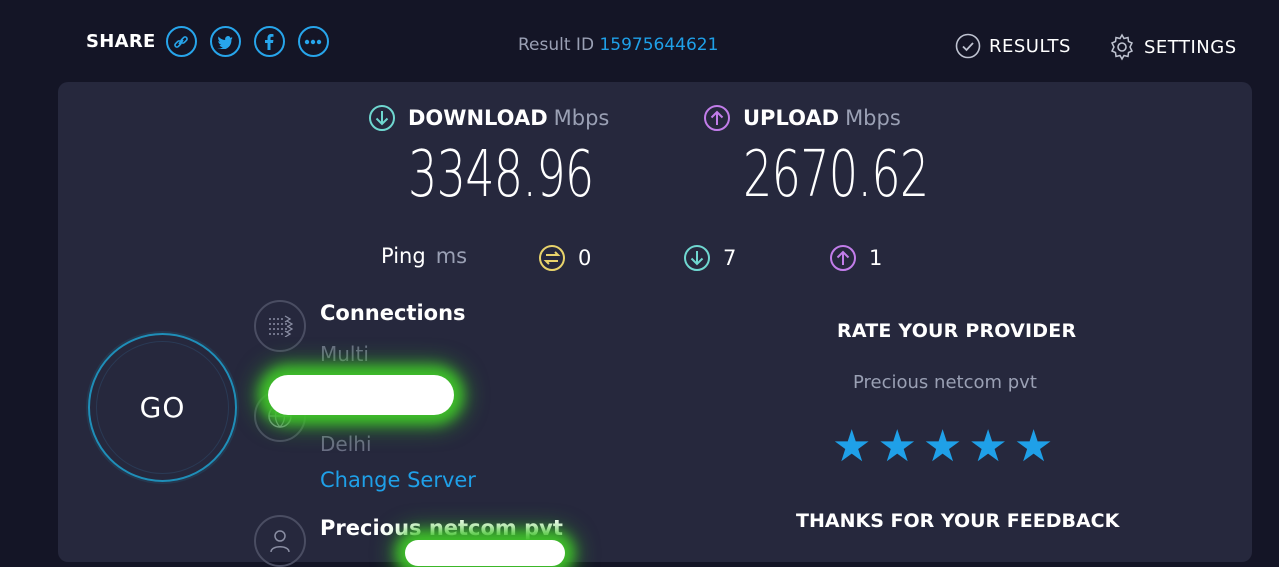 The height and width of the screenshot is (567, 1279). I want to click on ping-upload-value: 1, so click(876, 258).